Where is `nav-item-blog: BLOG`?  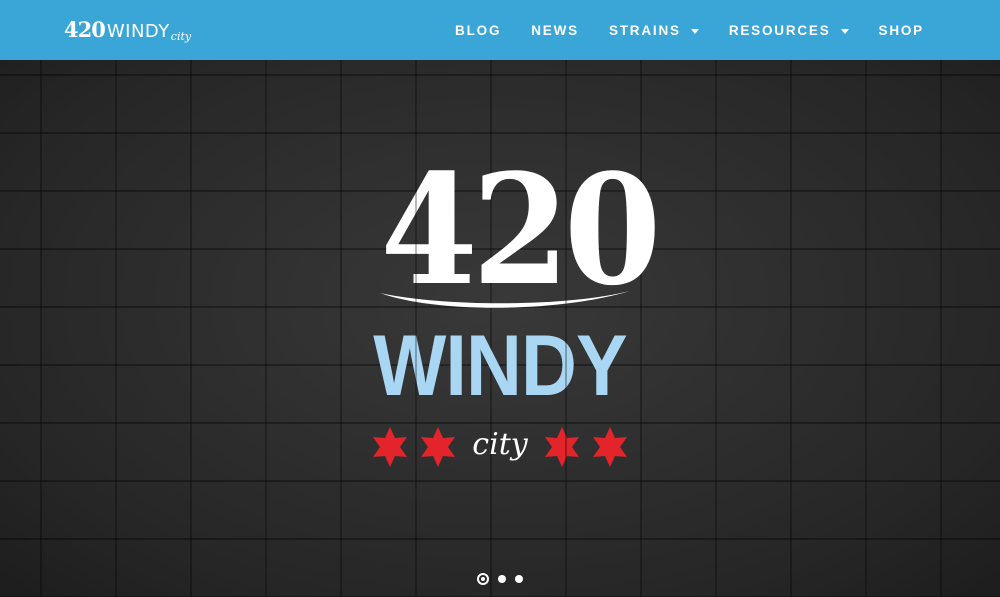 nav-item-blog: BLOG is located at coordinates (478, 30).